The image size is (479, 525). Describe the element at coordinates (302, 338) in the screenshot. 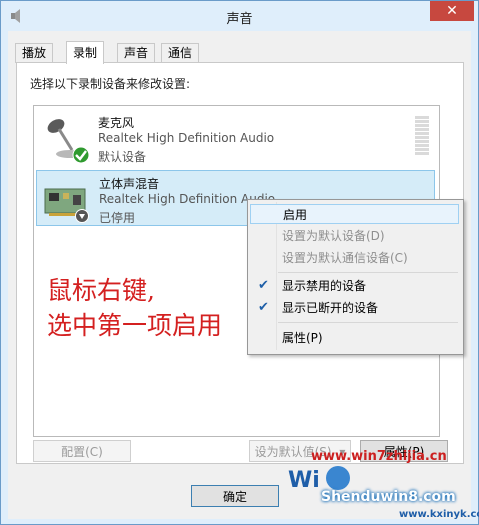

I see `menu-item-label: 属性(P)` at that location.